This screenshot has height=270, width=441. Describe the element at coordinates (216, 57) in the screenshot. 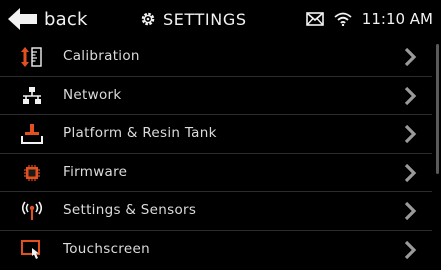

I see `menu-item-calibration: Calibration` at that location.